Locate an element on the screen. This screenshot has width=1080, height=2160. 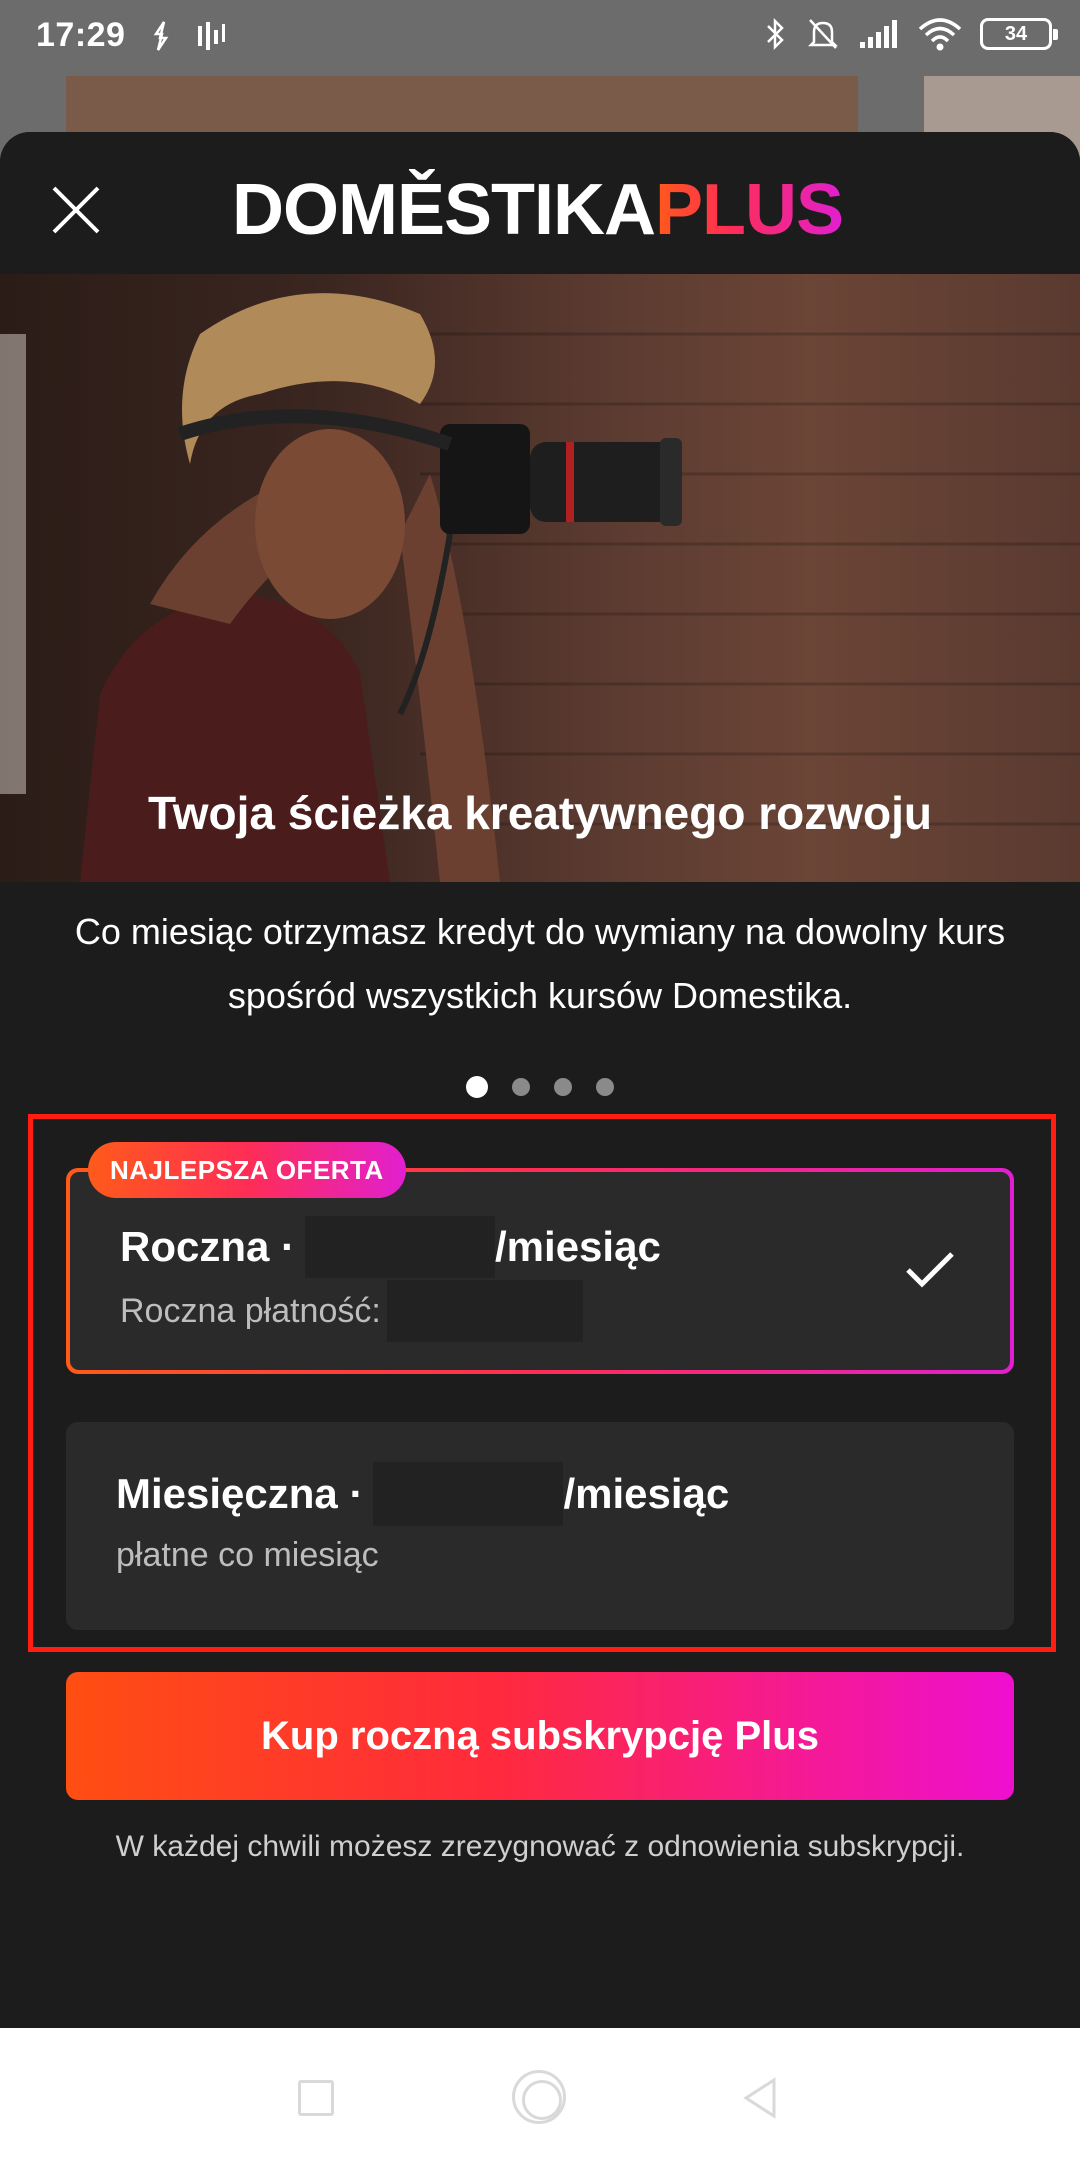
sheet-header: DOMĚSTIKA PLUS is located at coordinates (540, 203).